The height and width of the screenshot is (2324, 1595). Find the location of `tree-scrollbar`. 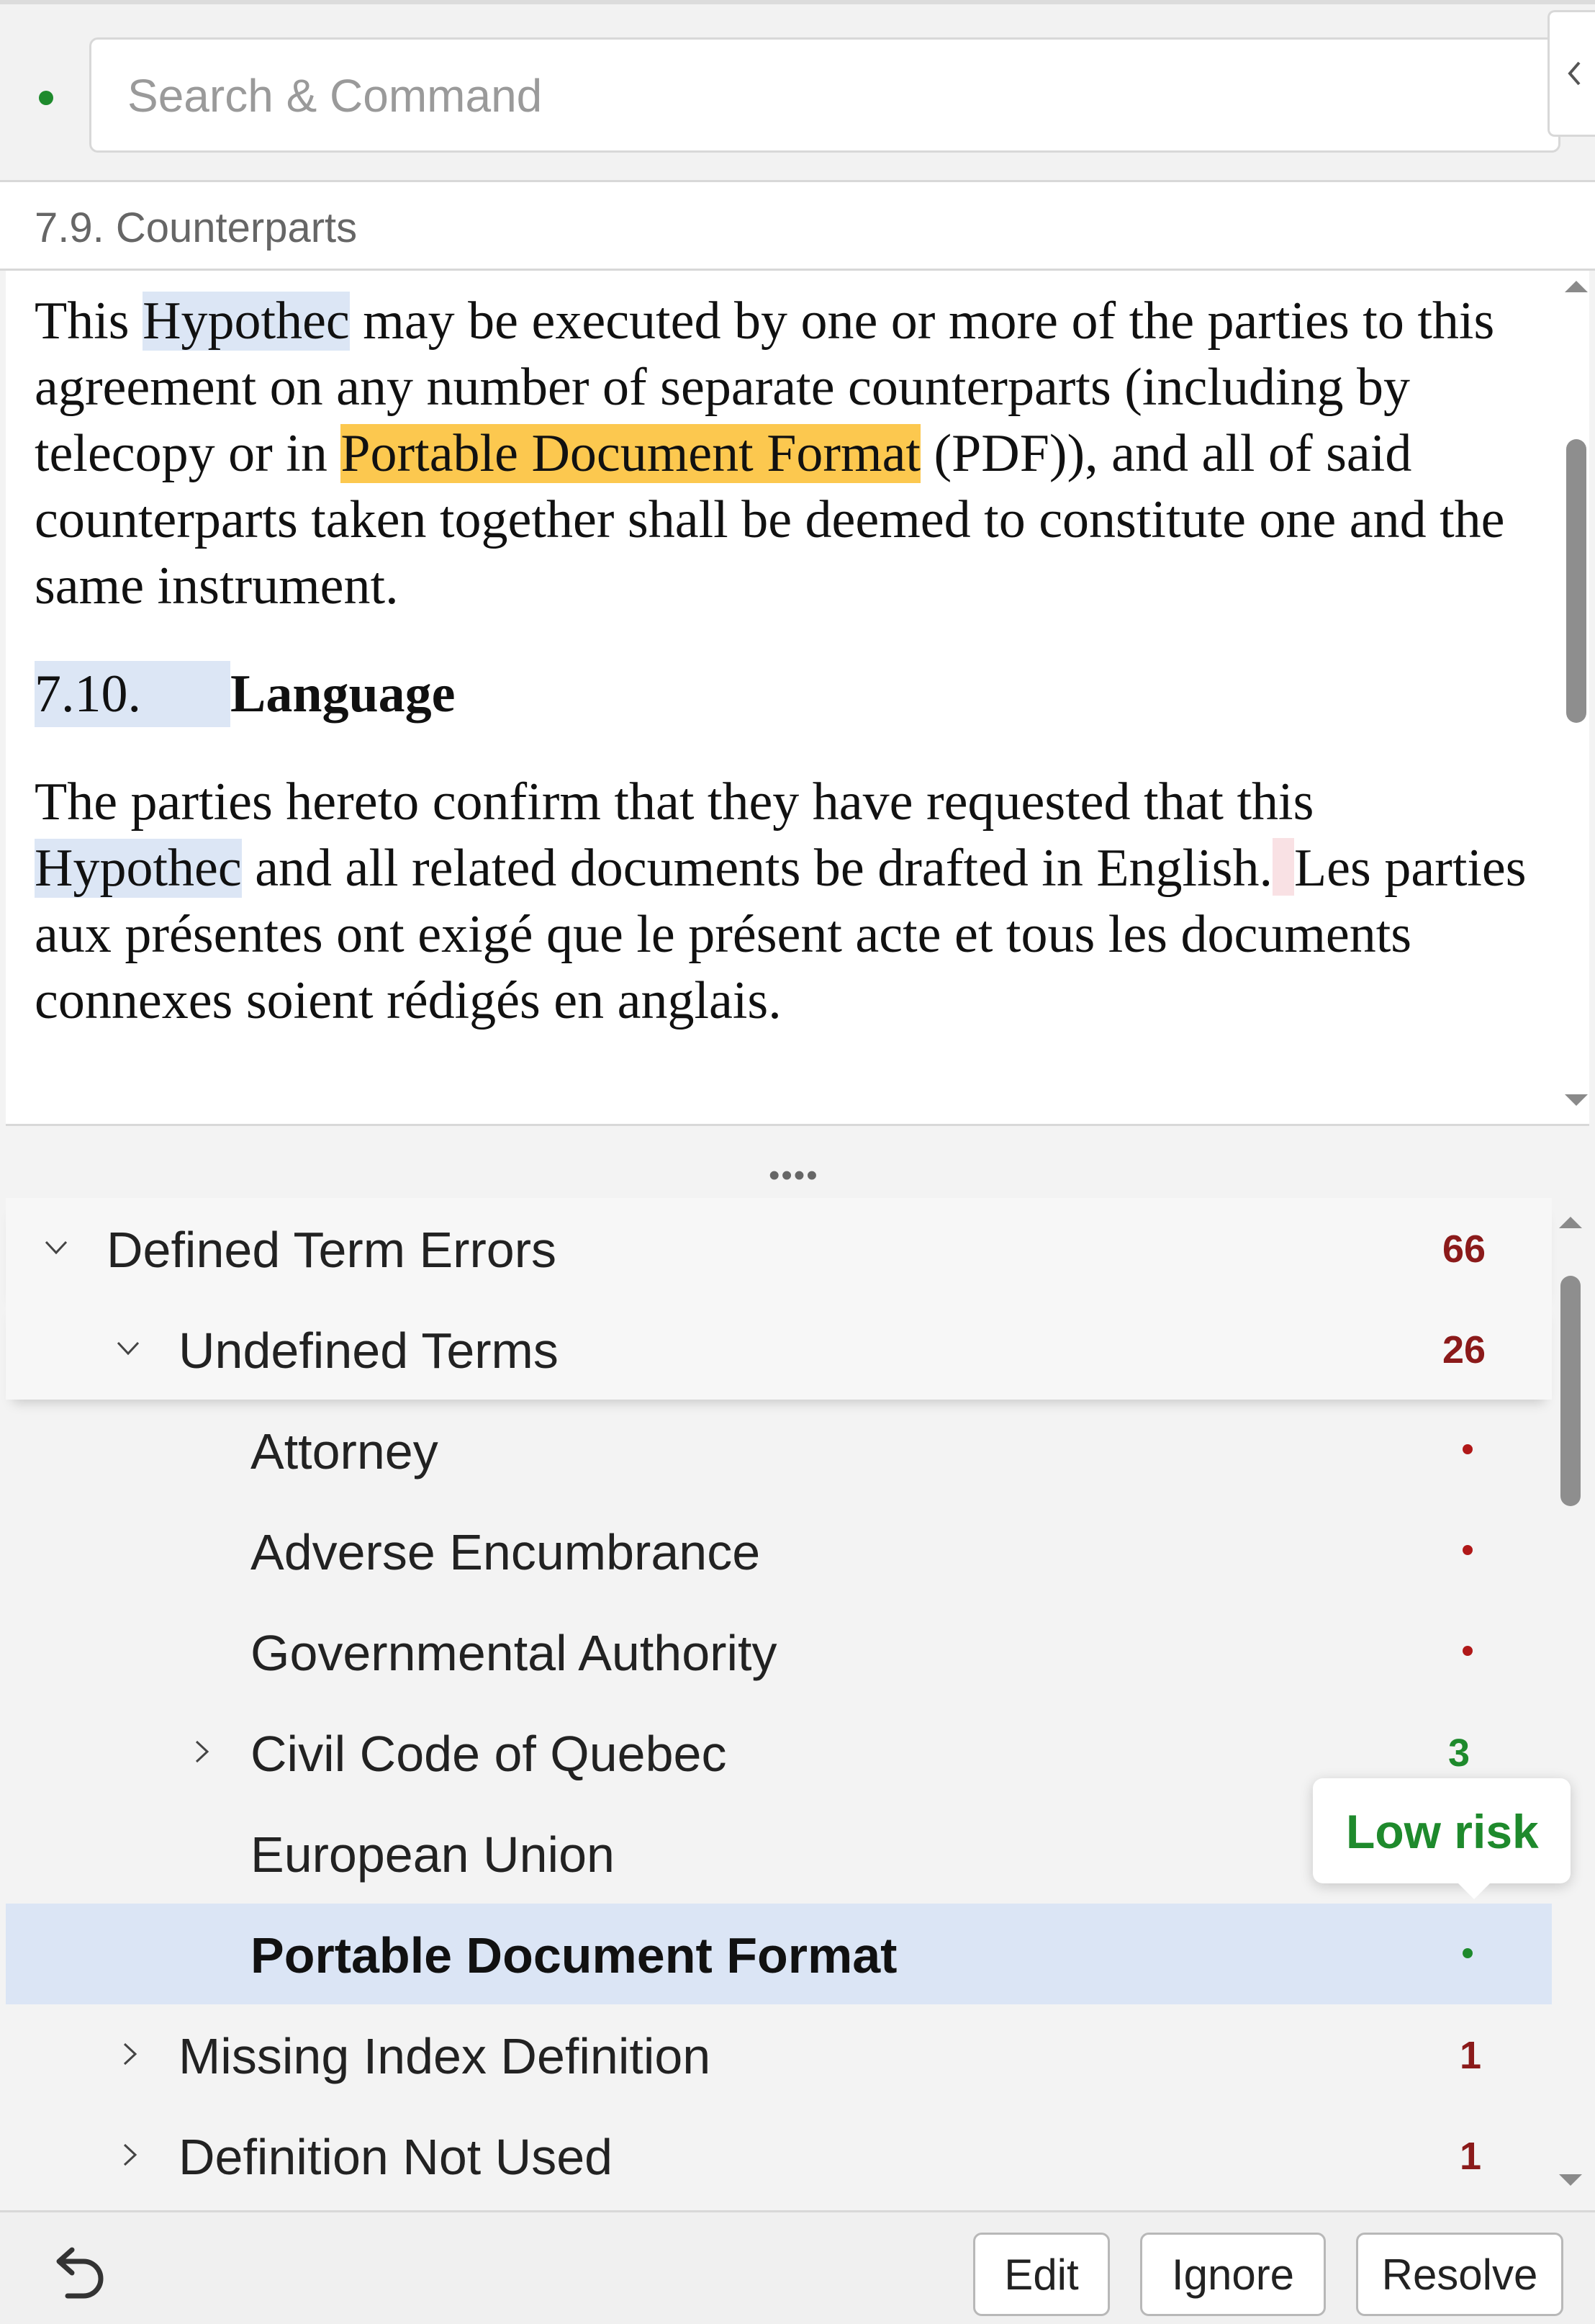

tree-scrollbar is located at coordinates (1569, 1702).